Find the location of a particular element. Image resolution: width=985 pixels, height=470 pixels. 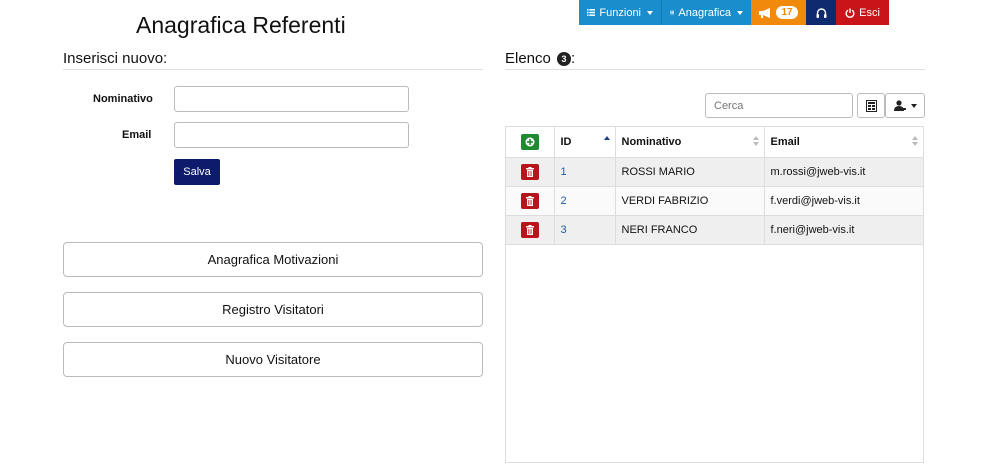

notifications-badge: 17 is located at coordinates (787, 12).